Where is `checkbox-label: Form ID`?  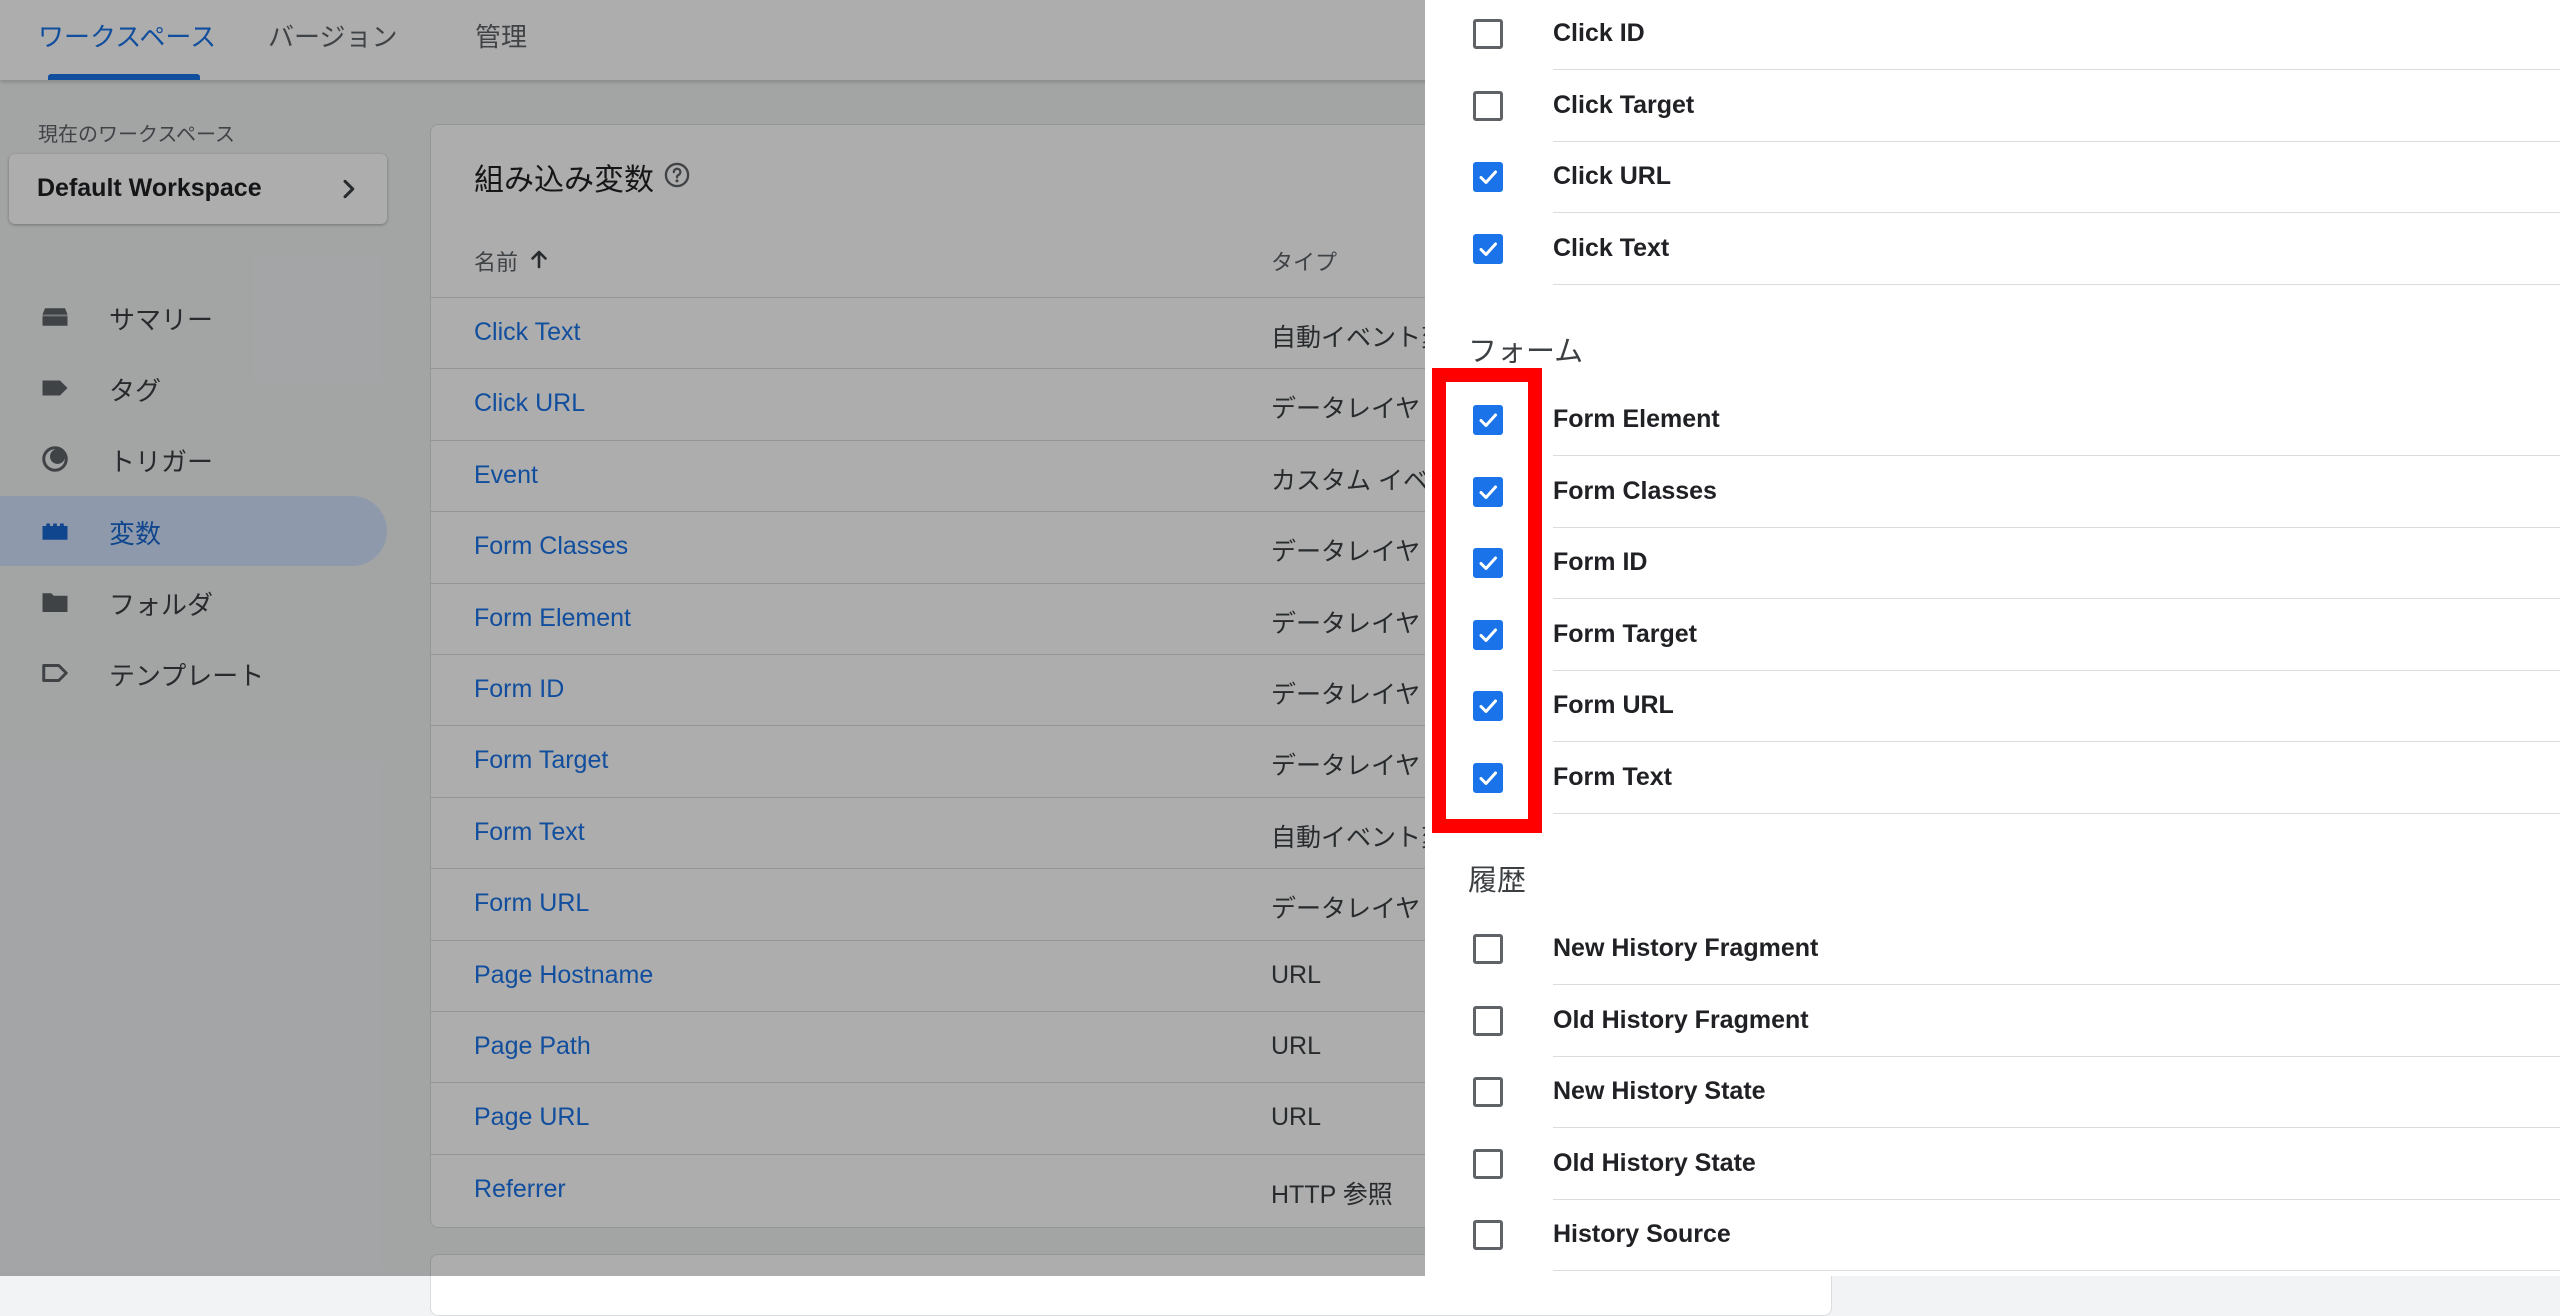 checkbox-label: Form ID is located at coordinates (1600, 562).